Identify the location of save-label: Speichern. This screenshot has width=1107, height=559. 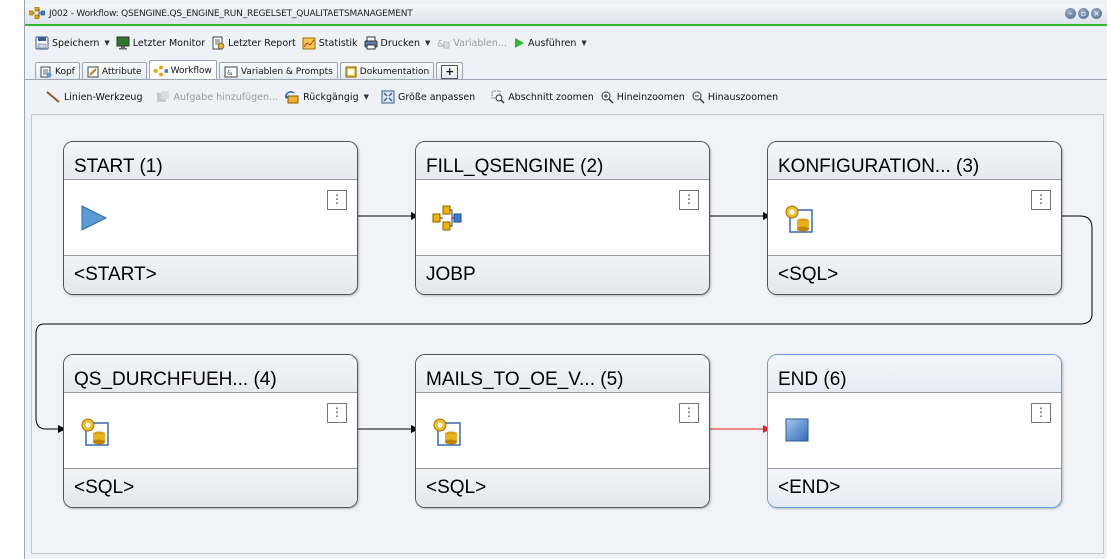
(76, 43).